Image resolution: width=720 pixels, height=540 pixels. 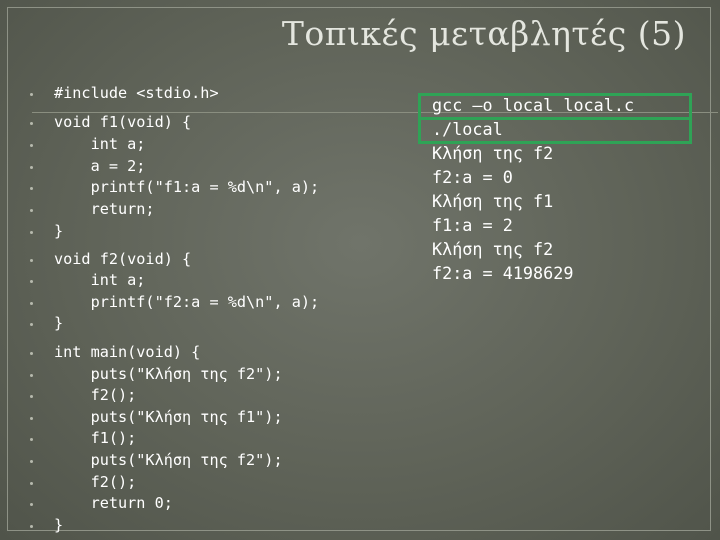 What do you see at coordinates (104, 209) in the screenshot?
I see `code-f1-return: return;` at bounding box center [104, 209].